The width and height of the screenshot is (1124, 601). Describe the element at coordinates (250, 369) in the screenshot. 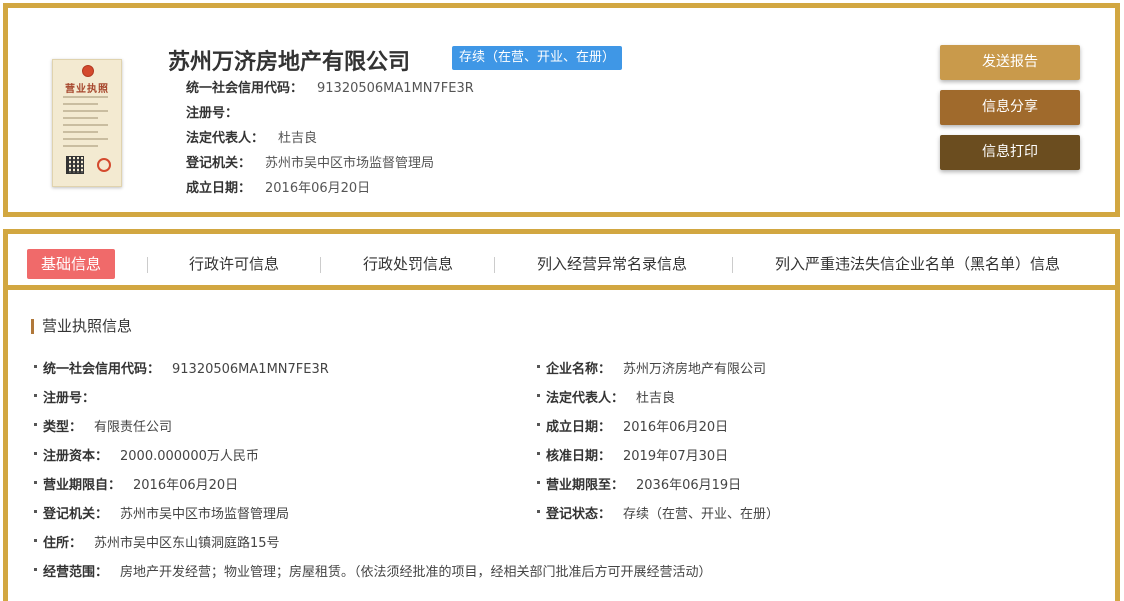

I see `field-value: 91320506MA1MN7FE3R` at that location.